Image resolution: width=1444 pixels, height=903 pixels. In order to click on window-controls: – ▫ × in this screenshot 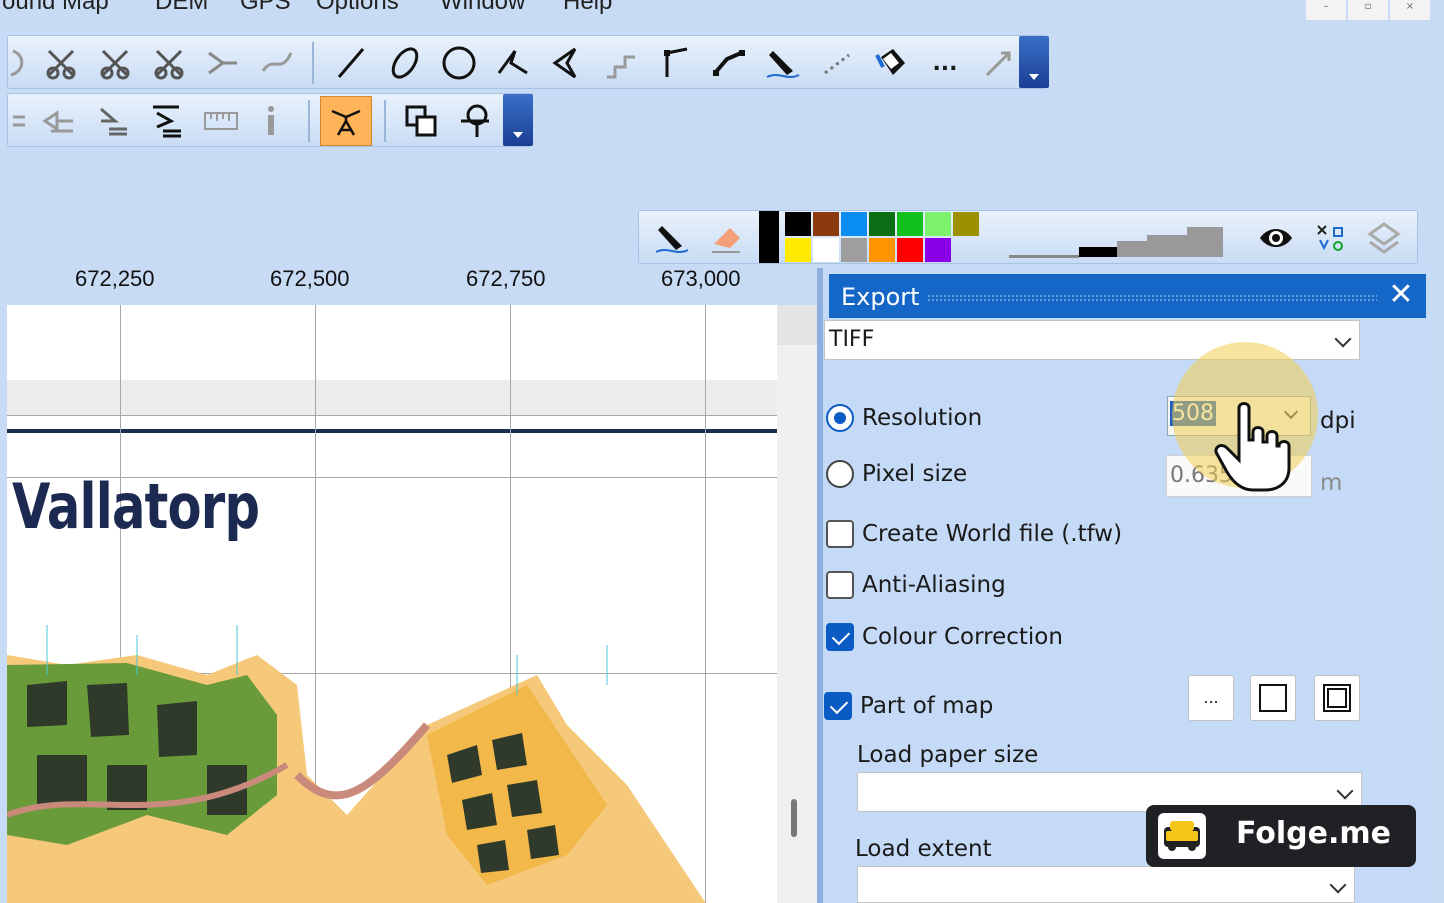, I will do `click(1368, 10)`.